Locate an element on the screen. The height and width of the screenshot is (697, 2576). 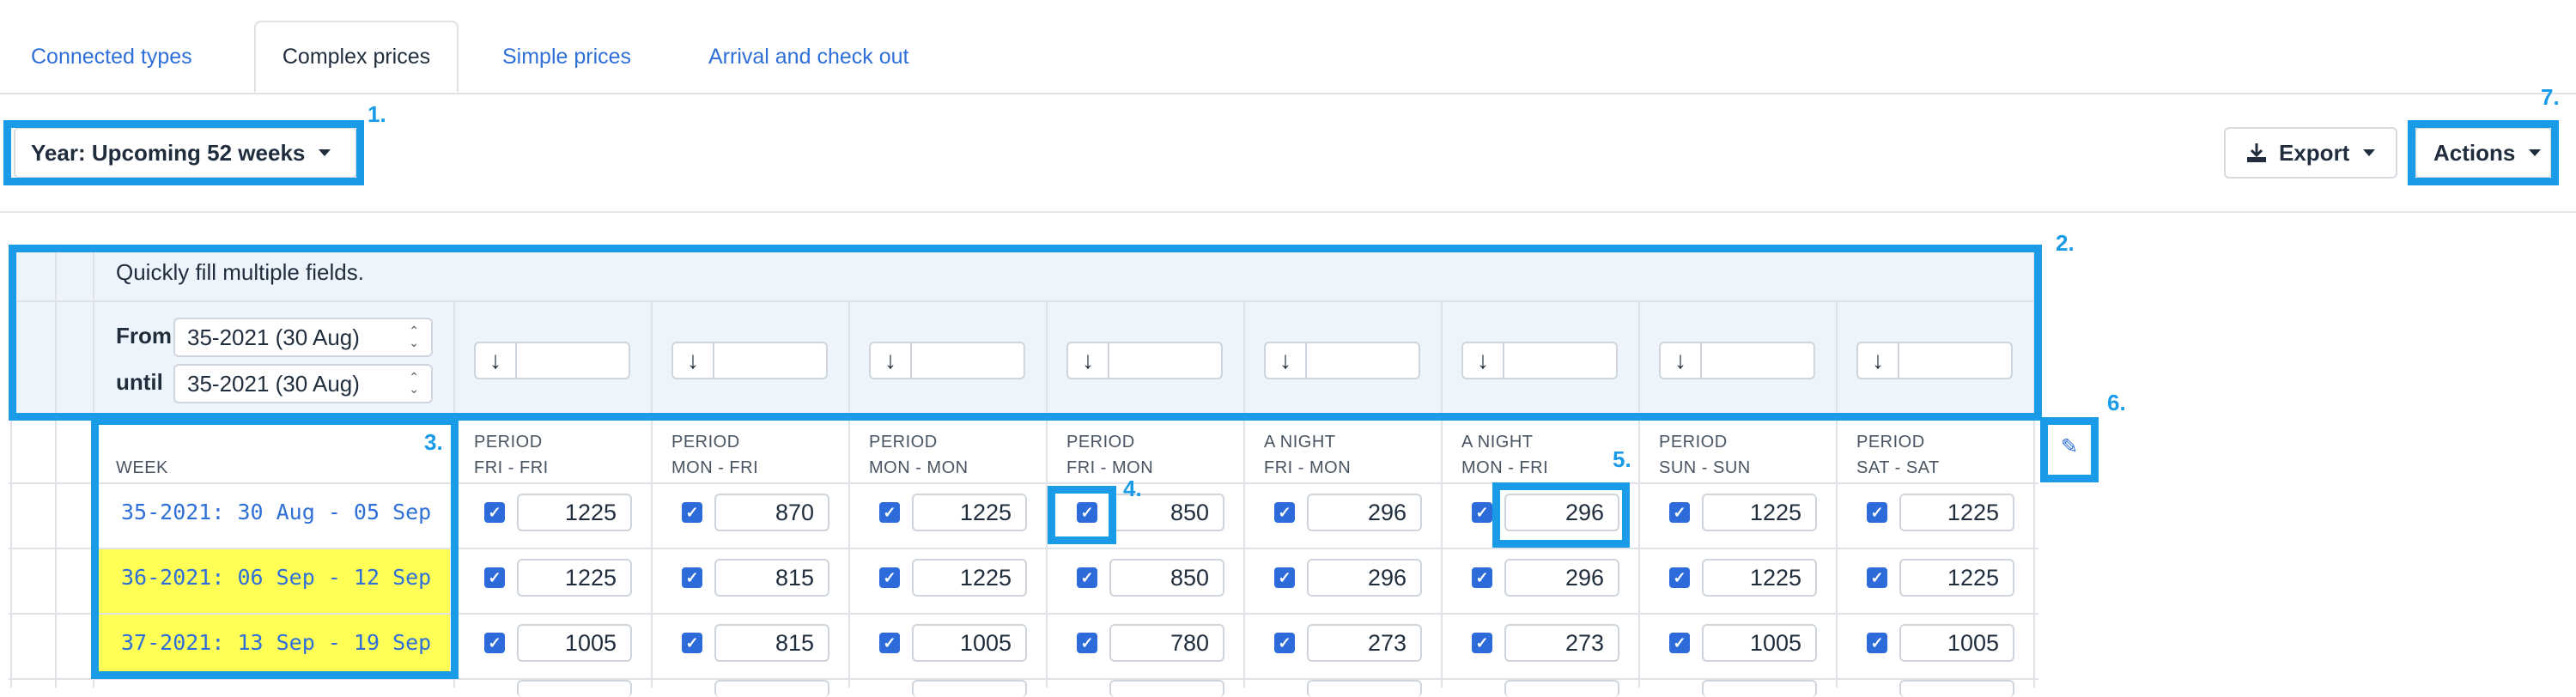
price-input: 850 is located at coordinates (1166, 578).